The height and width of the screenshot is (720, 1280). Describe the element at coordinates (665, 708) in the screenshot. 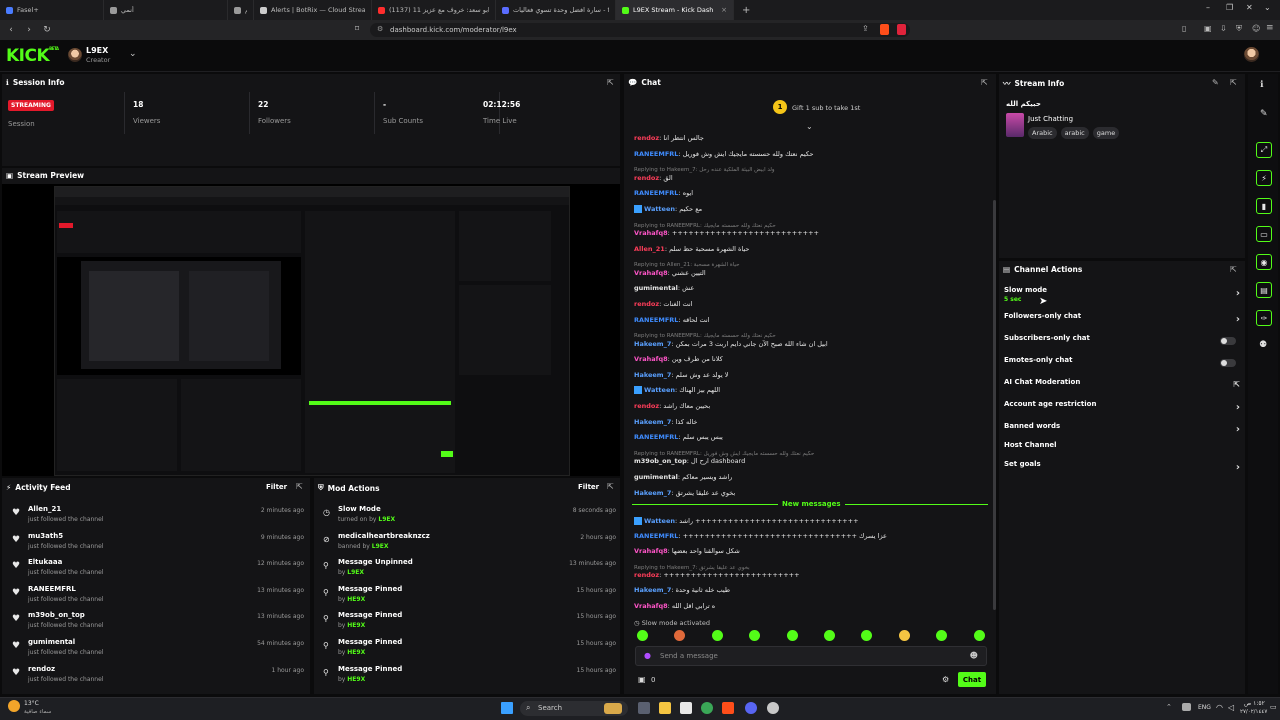

I see `file-explorer-icon` at that location.